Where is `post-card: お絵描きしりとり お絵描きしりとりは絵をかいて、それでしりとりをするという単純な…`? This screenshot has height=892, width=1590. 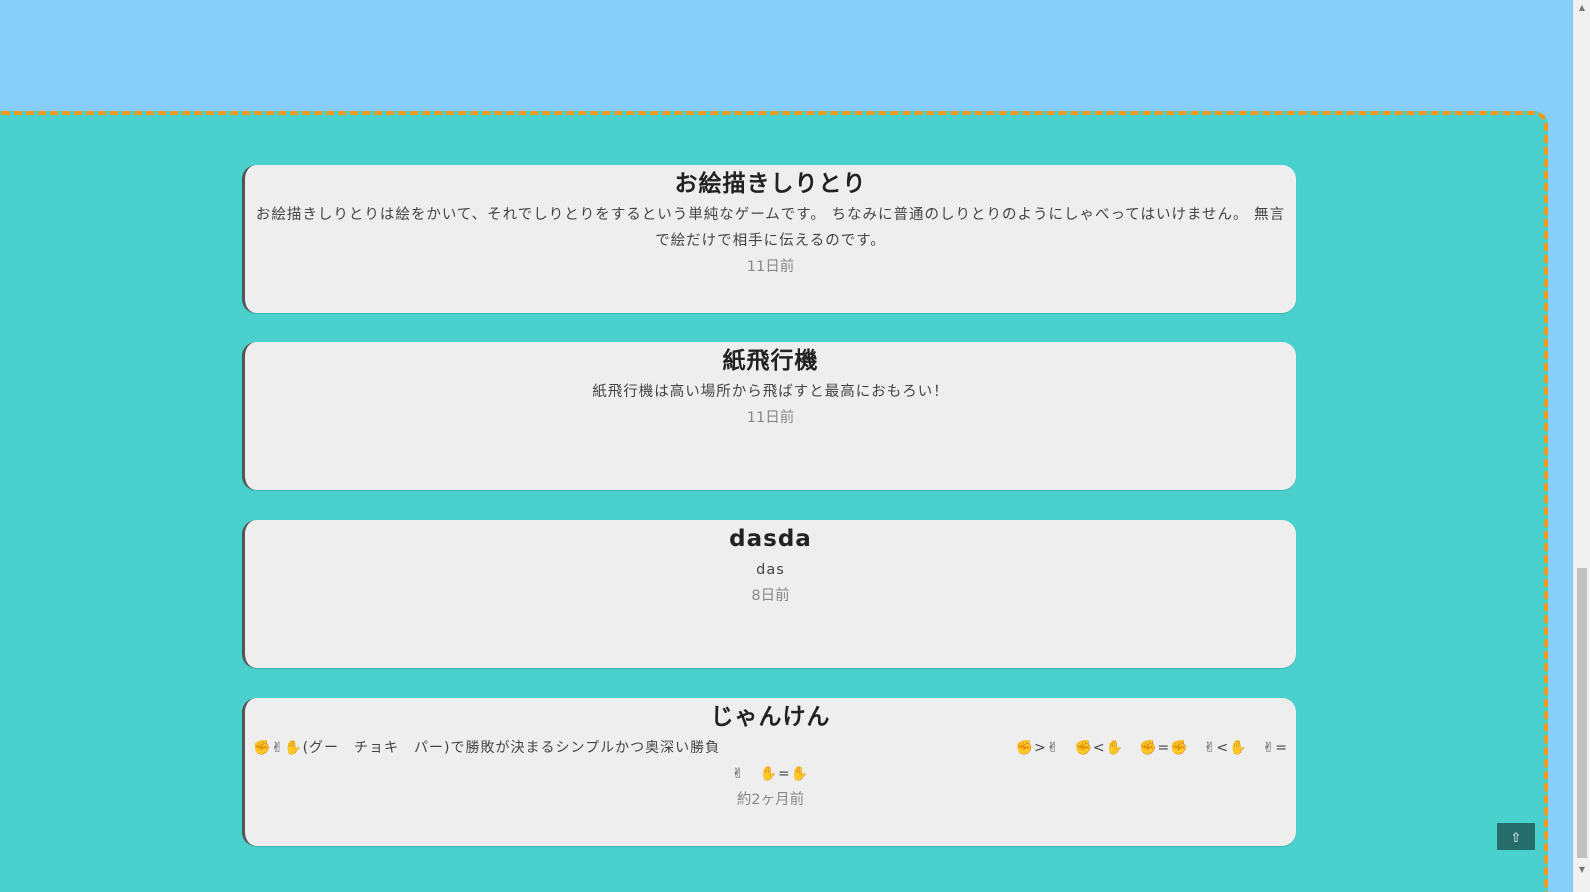 post-card: お絵描きしりとり お絵描きしりとりは絵をかいて、それでしりとりをするという単純な… is located at coordinates (769, 239).